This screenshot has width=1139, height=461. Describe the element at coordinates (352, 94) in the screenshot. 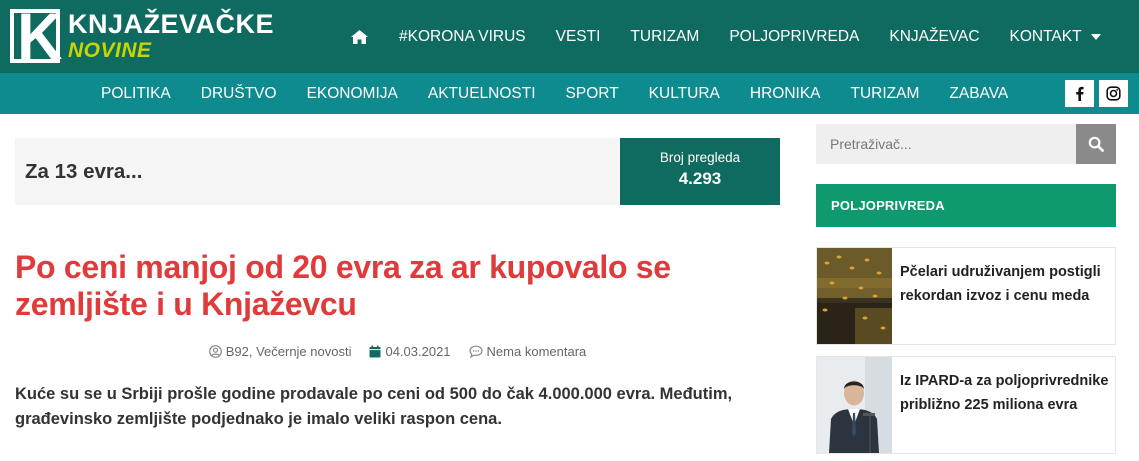

I see `category-ekonomija: EKONOMIJA` at that location.